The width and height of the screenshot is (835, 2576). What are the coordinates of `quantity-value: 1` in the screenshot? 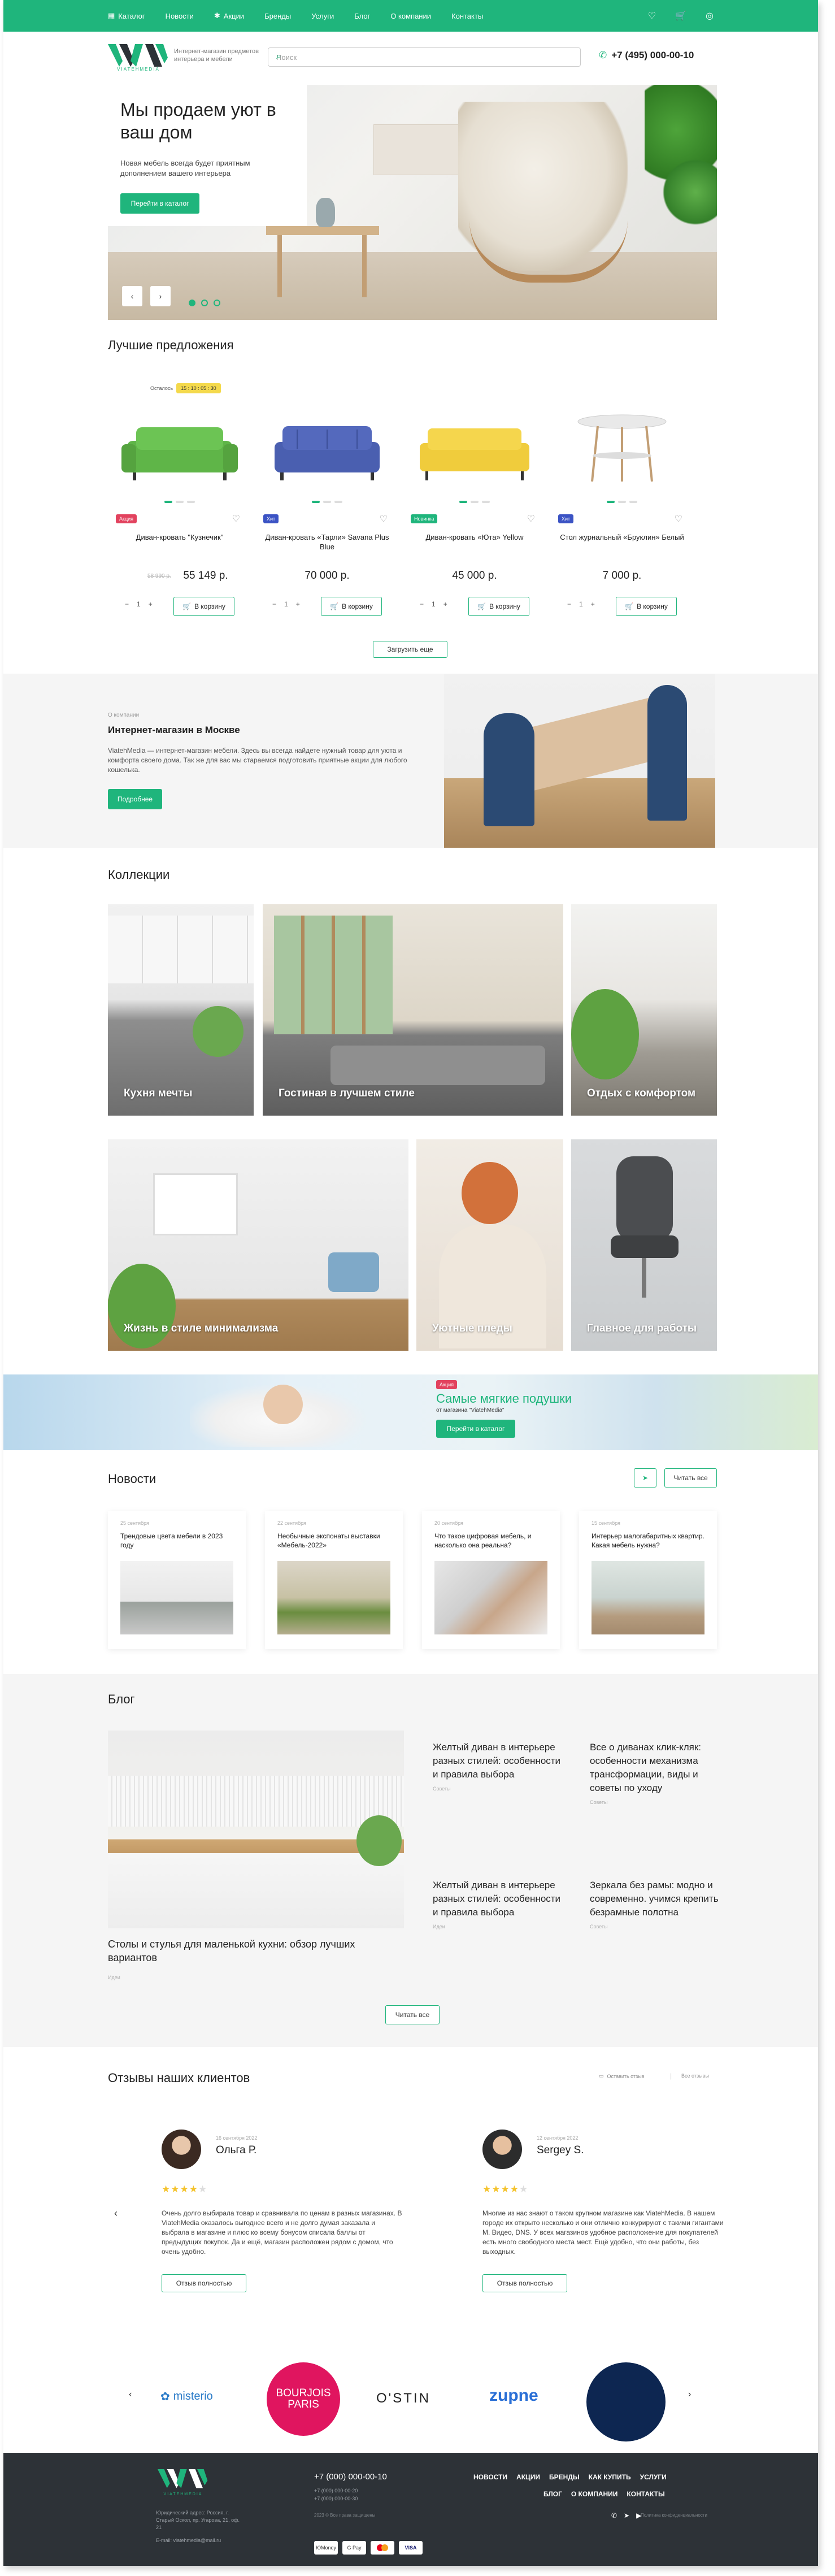 It's located at (139, 604).